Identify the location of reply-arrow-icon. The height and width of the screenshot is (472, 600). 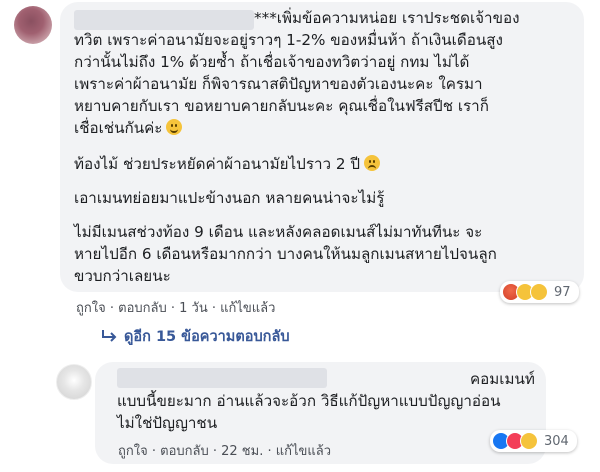
(109, 337).